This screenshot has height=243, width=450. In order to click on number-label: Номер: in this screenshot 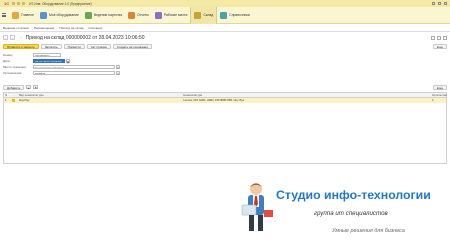, I will do `click(8, 55)`.